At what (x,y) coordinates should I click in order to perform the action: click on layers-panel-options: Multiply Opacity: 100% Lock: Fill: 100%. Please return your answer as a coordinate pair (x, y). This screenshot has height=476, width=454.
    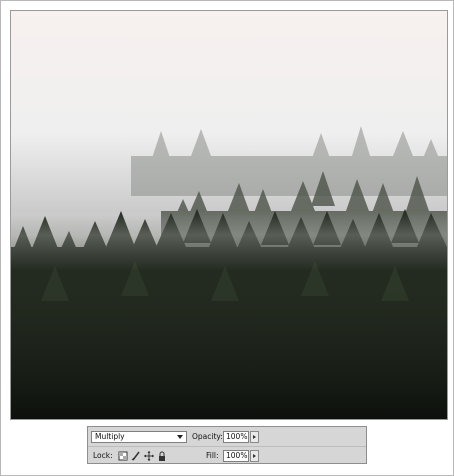
    Looking at the image, I should click on (227, 445).